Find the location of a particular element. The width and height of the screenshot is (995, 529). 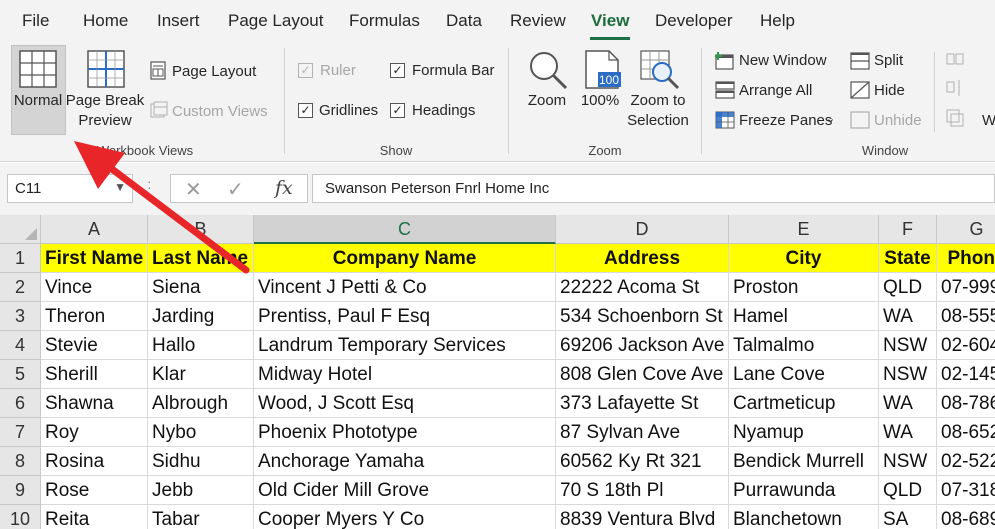

red-arrow-annotation is located at coordinates (162, 207).